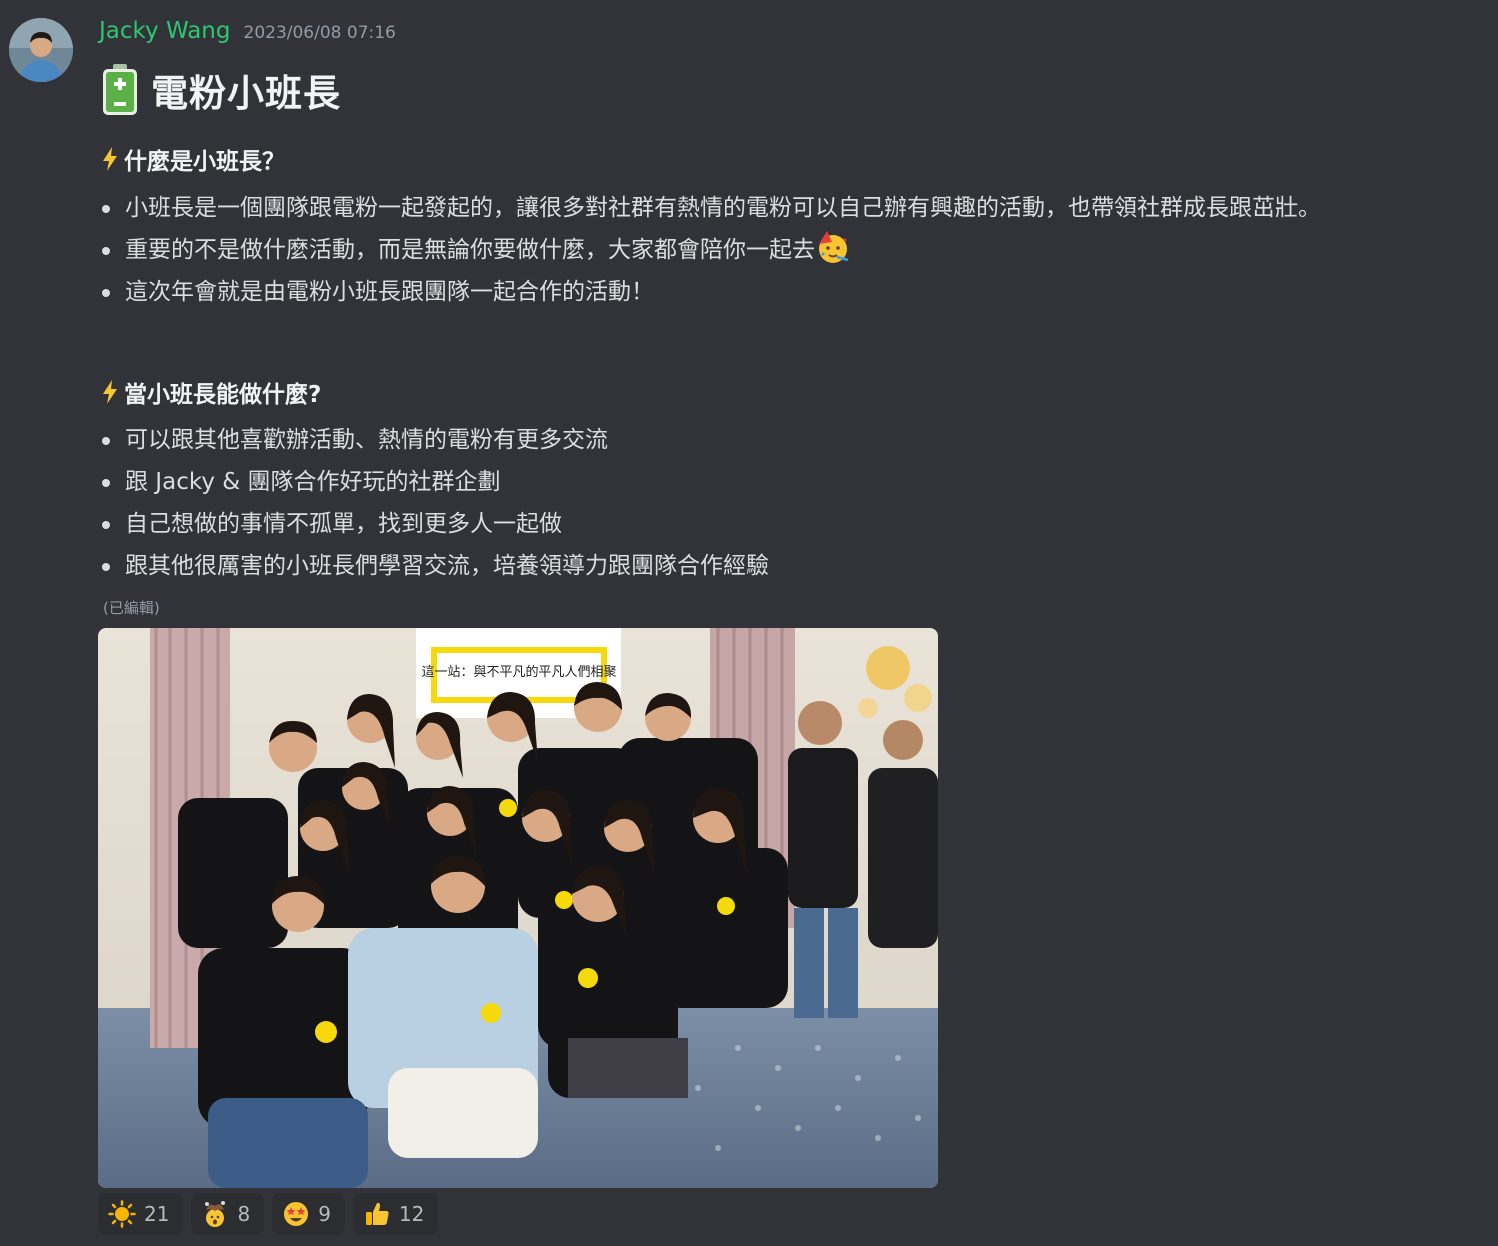 Image resolution: width=1498 pixels, height=1246 pixels. Describe the element at coordinates (122, 1214) in the screenshot. I see `sun-icon` at that location.